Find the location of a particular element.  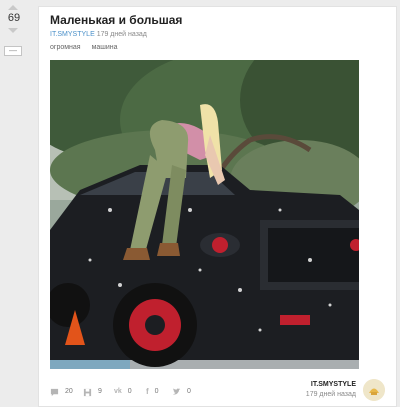

comments-stat: 20 is located at coordinates (61, 392).